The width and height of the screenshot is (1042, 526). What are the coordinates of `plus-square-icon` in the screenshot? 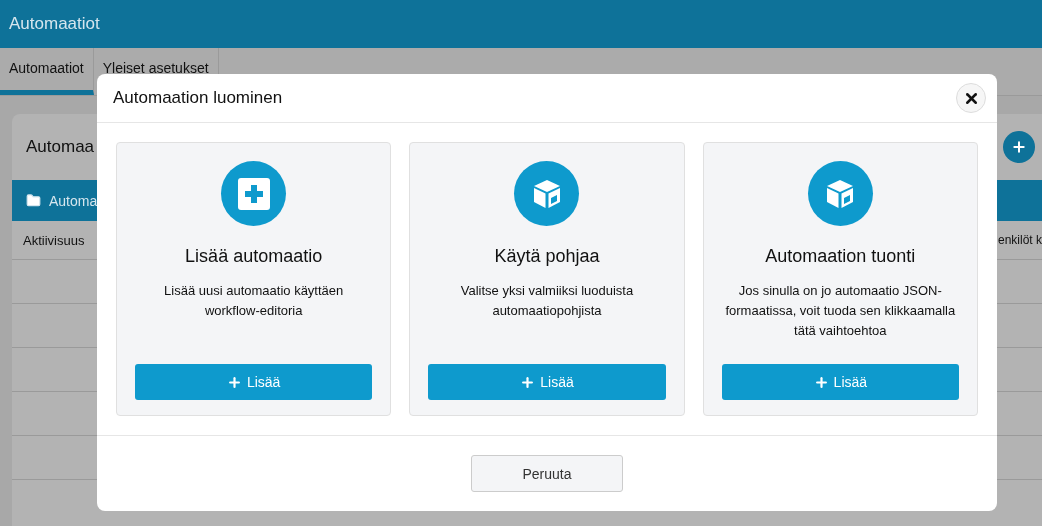 It's located at (253, 193).